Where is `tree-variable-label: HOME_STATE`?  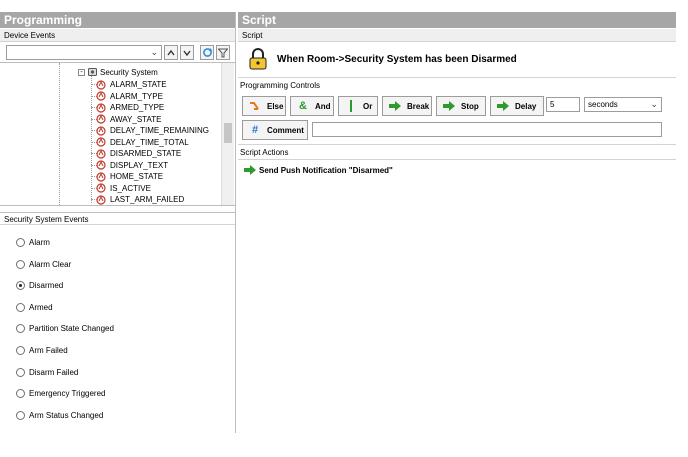 tree-variable-label: HOME_STATE is located at coordinates (137, 176).